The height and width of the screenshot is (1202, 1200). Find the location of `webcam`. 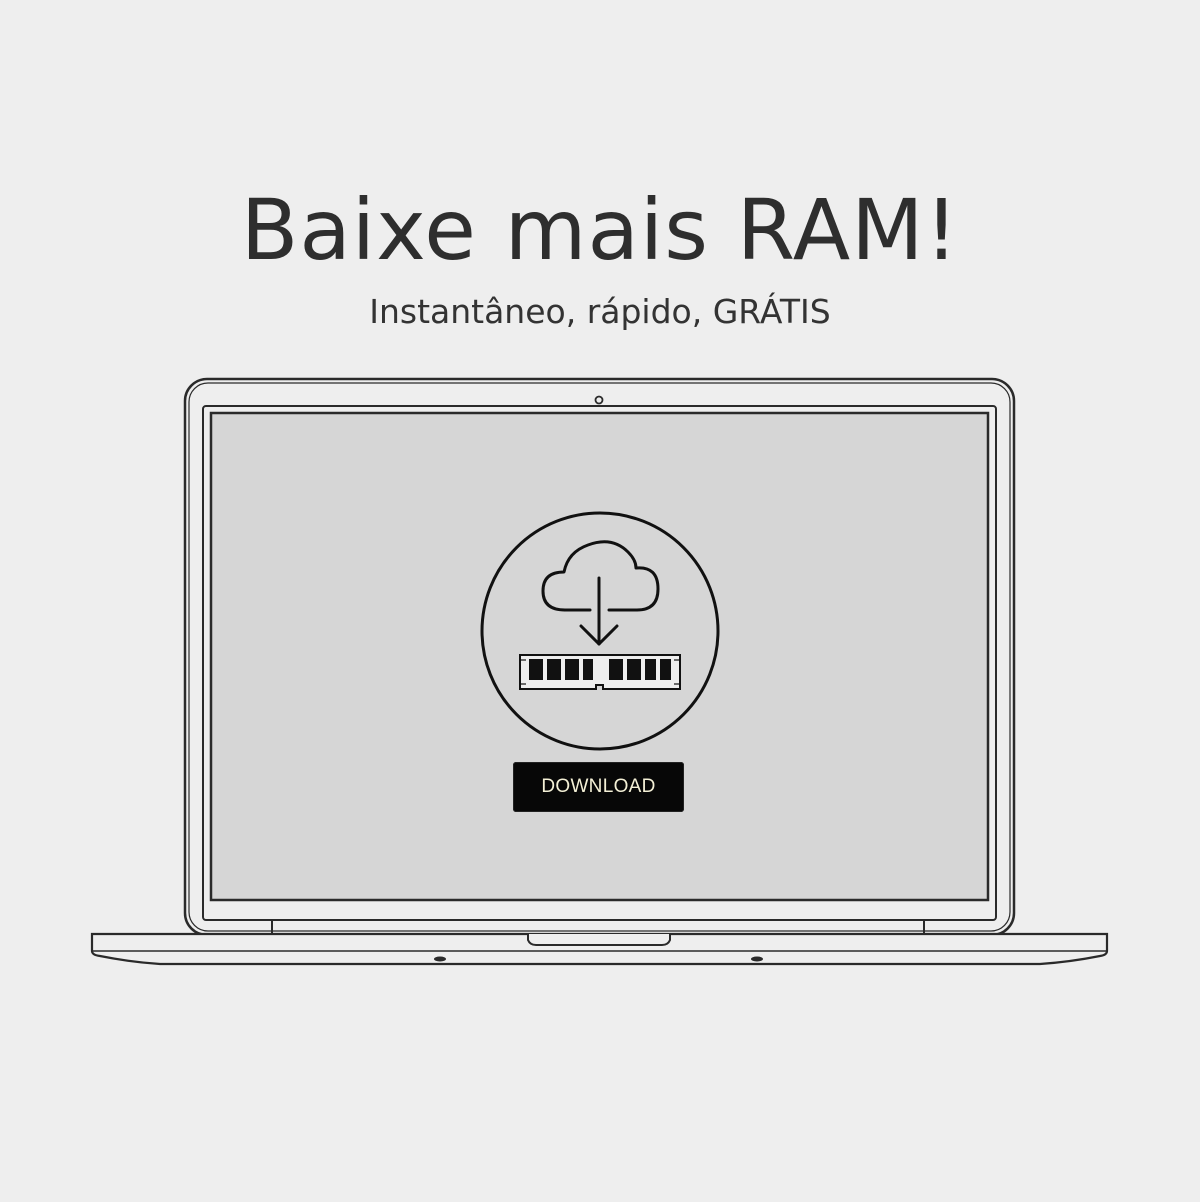

webcam is located at coordinates (599, 400).